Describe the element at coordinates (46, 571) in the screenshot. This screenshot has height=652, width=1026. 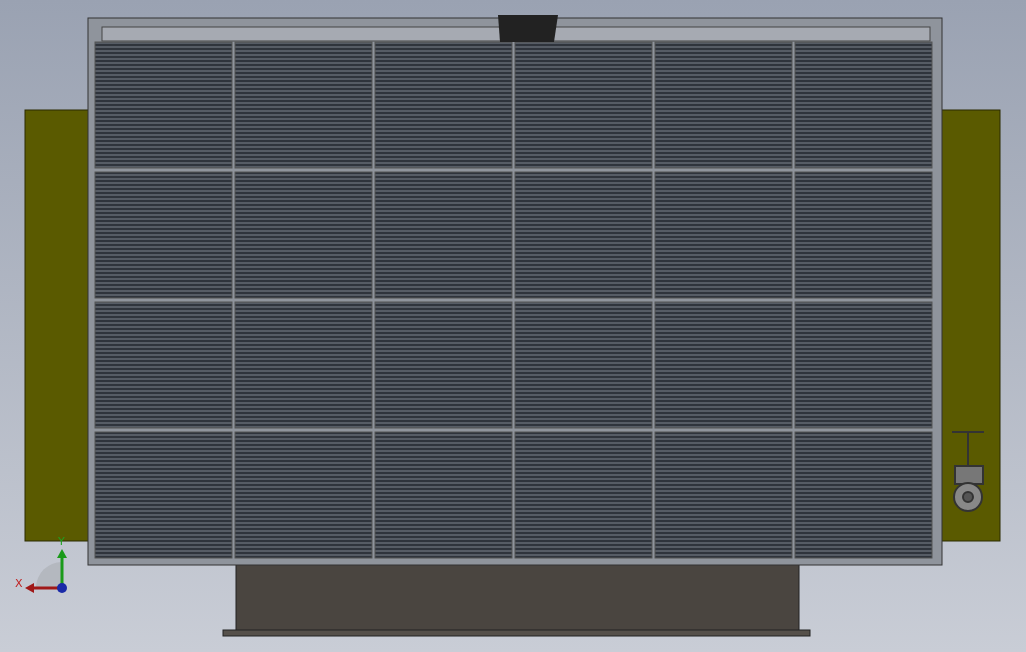
I see `axis-triad-icon` at that location.